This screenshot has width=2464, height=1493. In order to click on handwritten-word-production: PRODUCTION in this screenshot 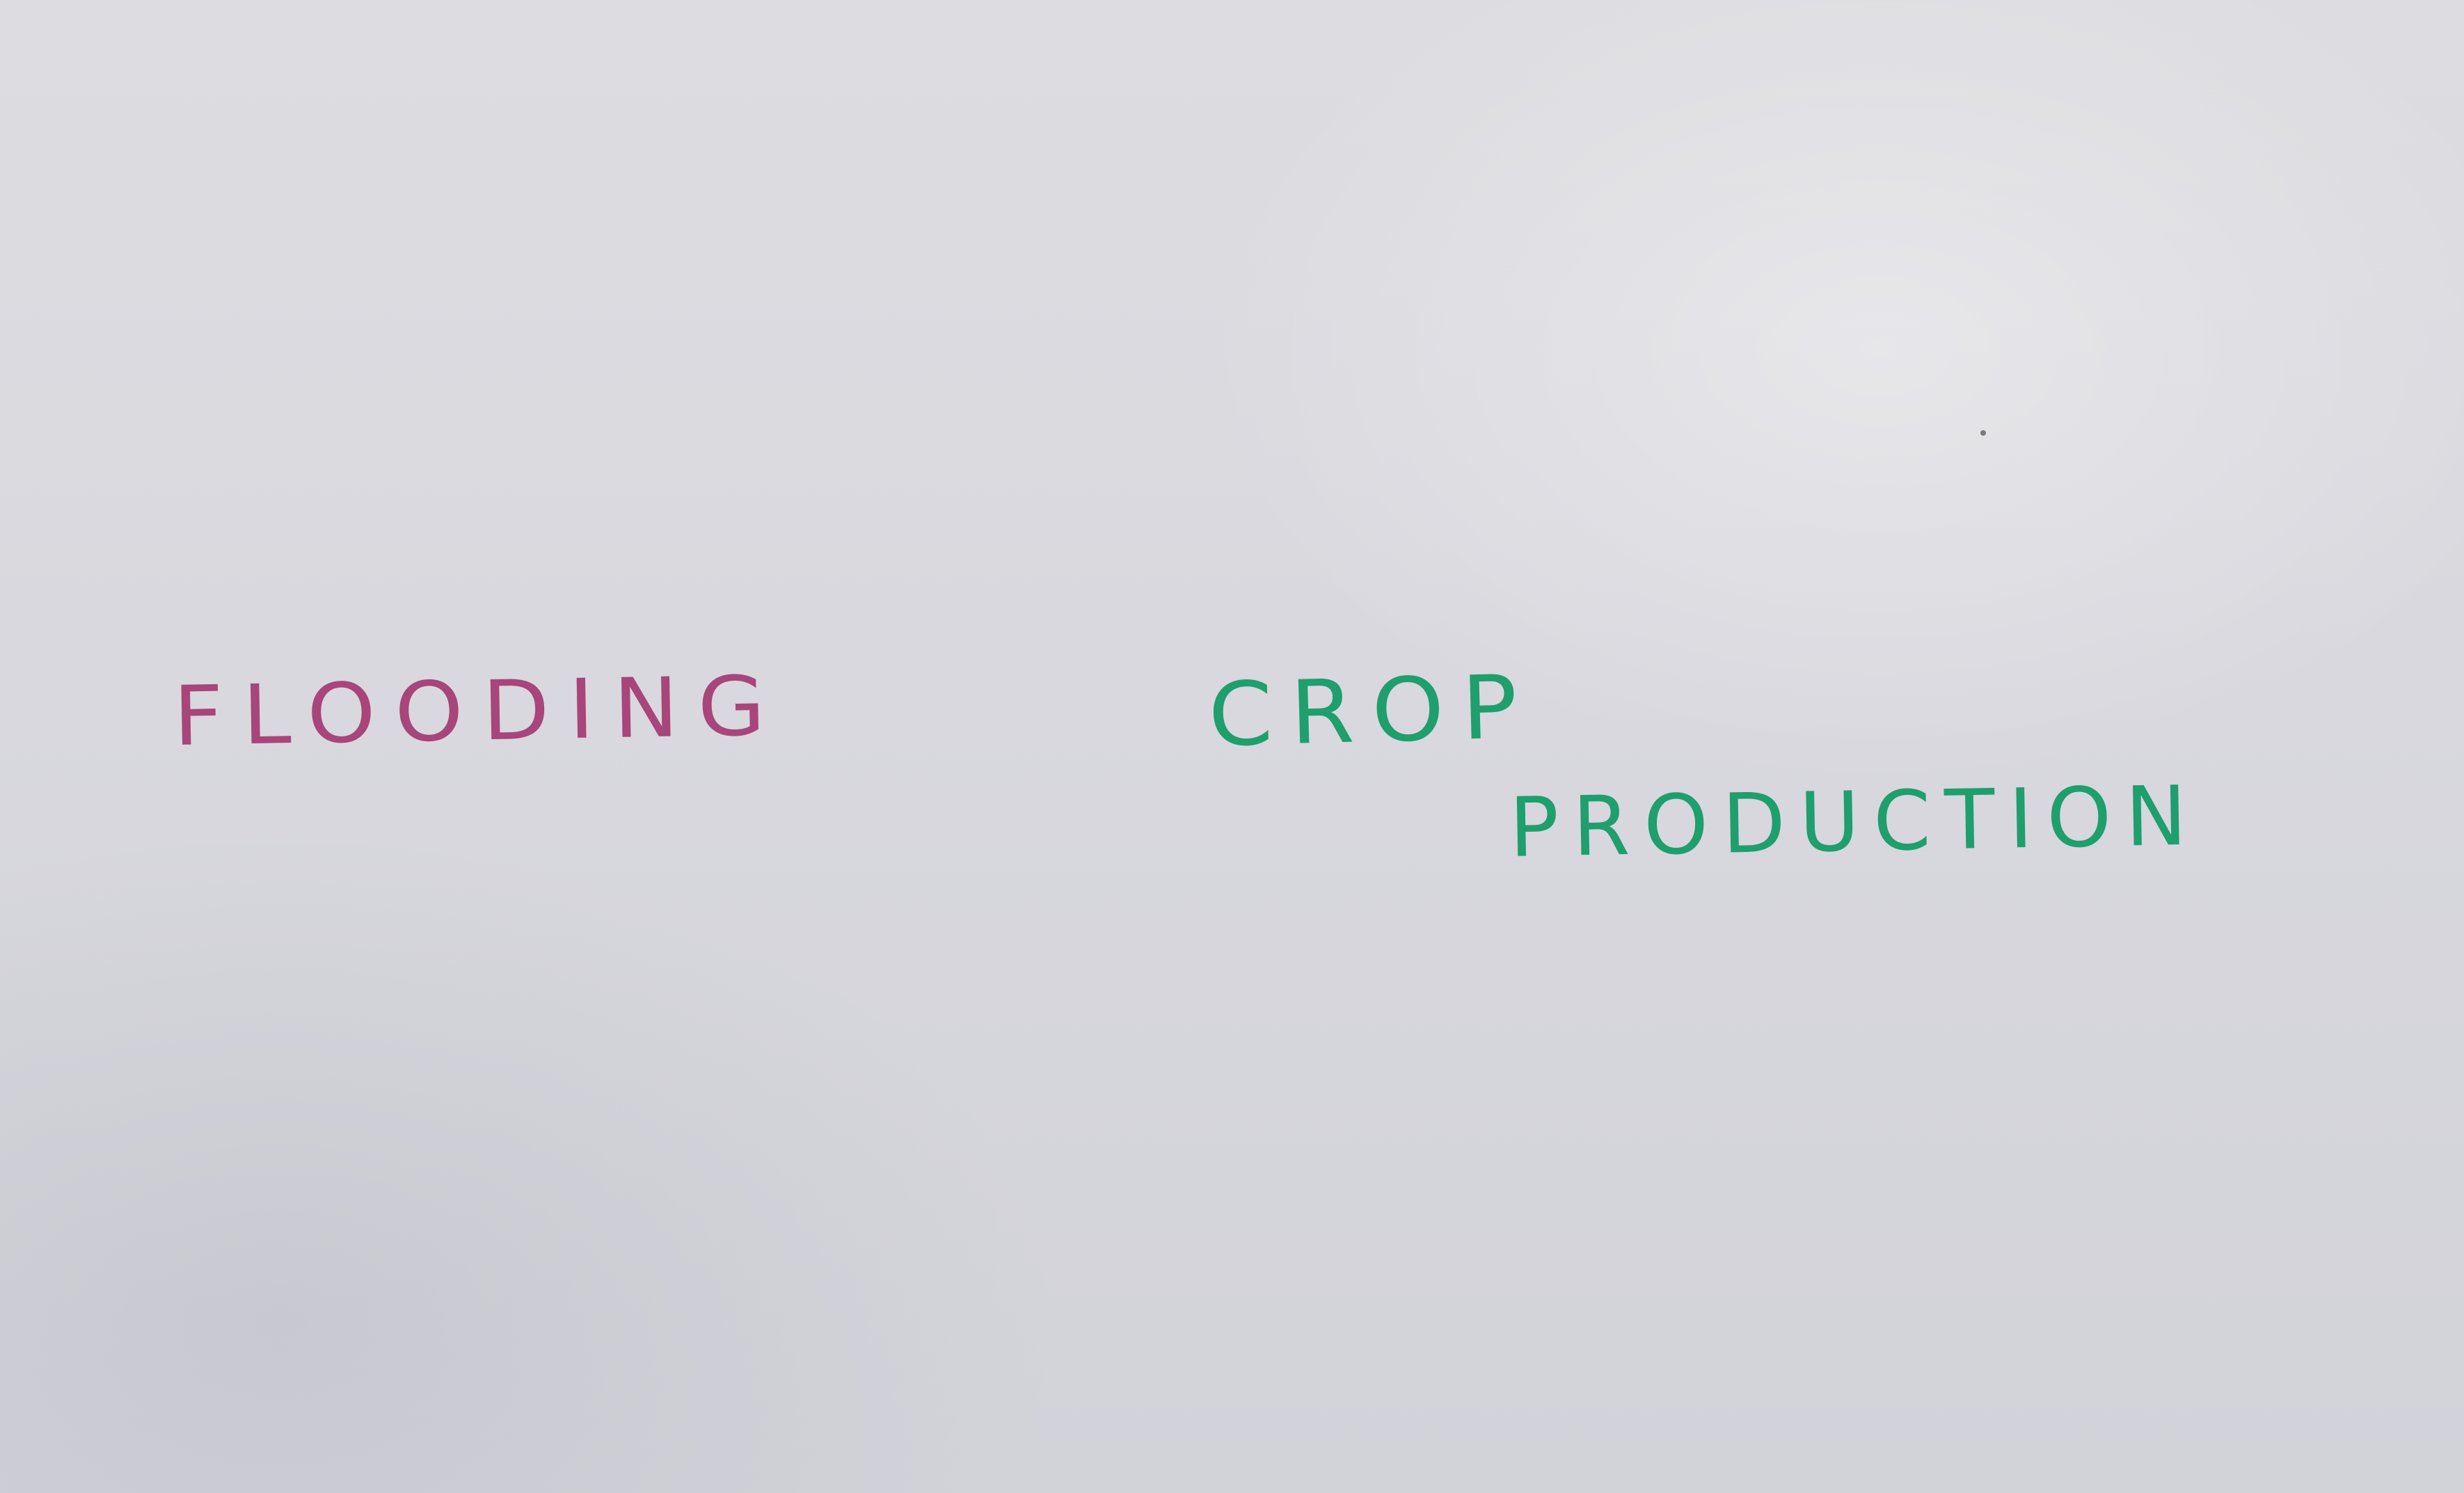, I will do `click(1855, 821)`.